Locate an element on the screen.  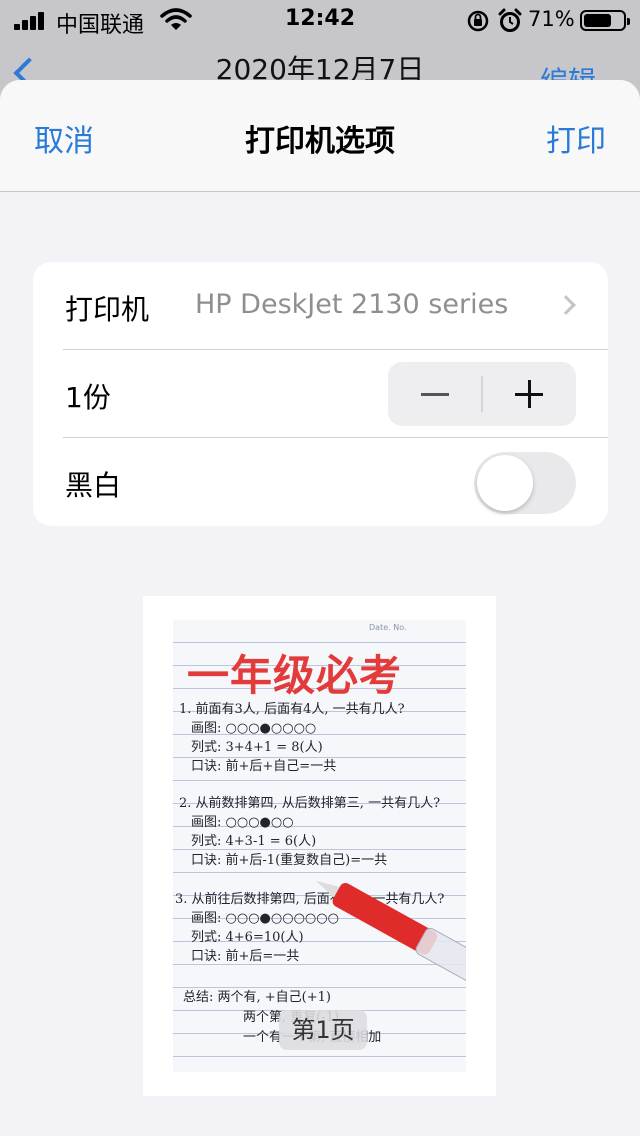
printer-label: 打印机 is located at coordinates (107, 309).